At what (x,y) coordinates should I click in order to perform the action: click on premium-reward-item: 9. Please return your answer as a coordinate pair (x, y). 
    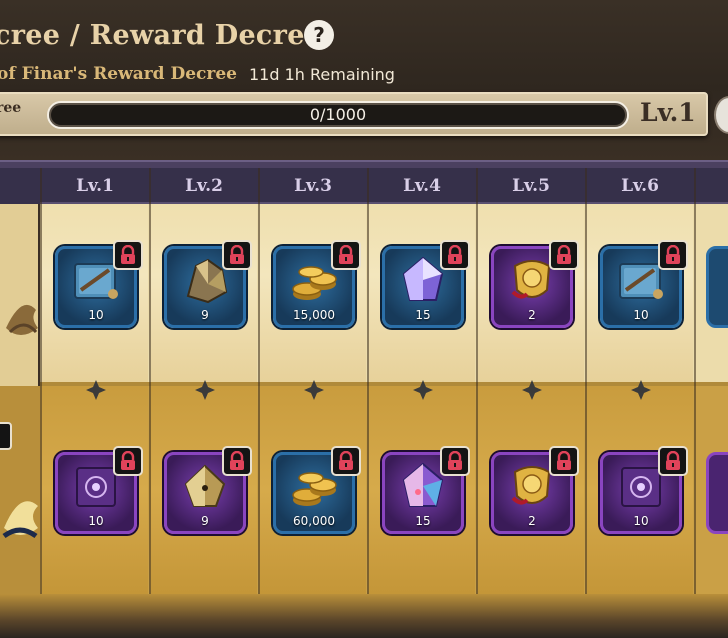
    Looking at the image, I should click on (208, 490).